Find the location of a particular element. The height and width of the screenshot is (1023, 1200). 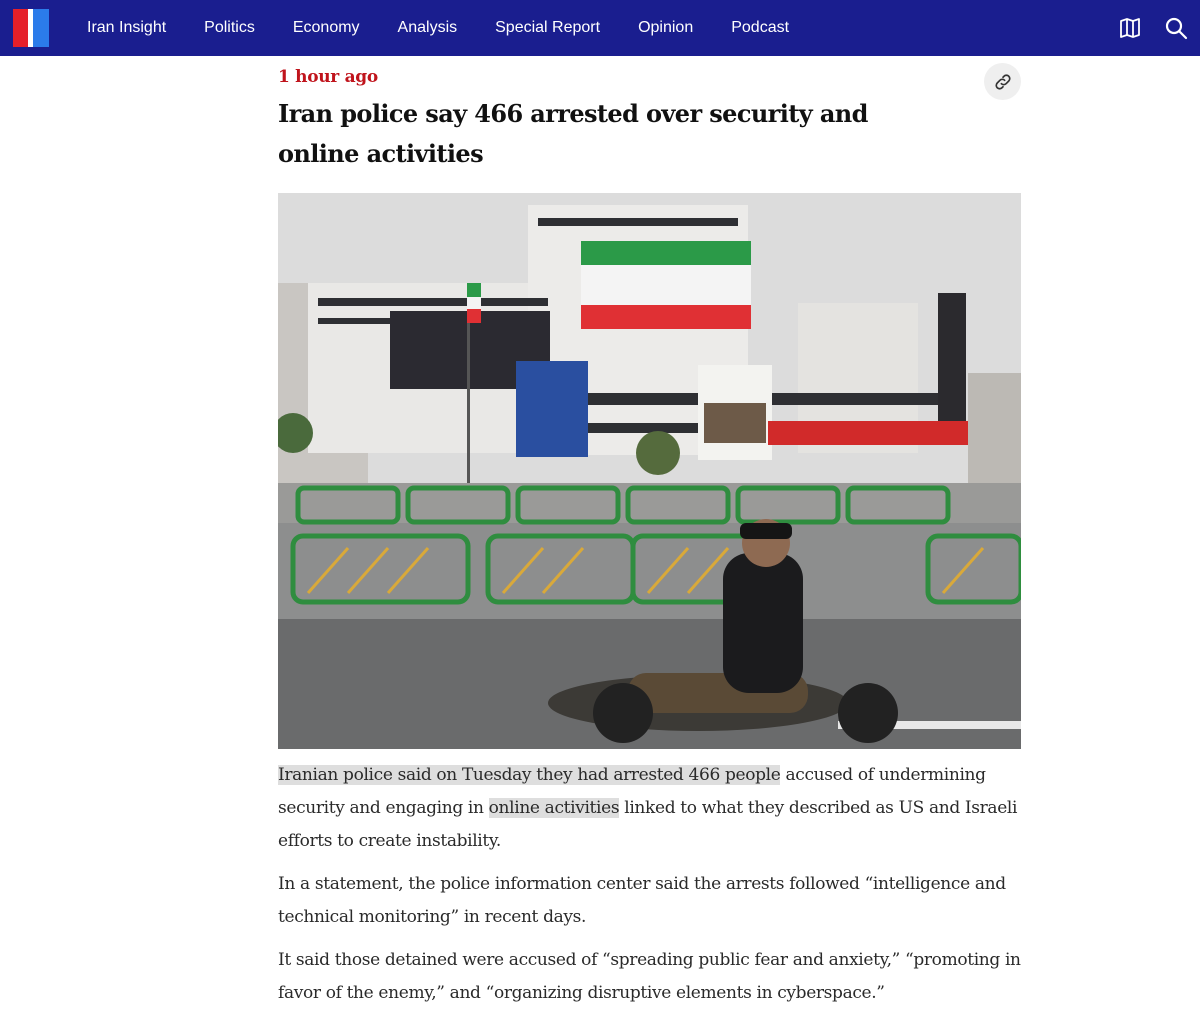

highlighted-link: online activities is located at coordinates (554, 808).